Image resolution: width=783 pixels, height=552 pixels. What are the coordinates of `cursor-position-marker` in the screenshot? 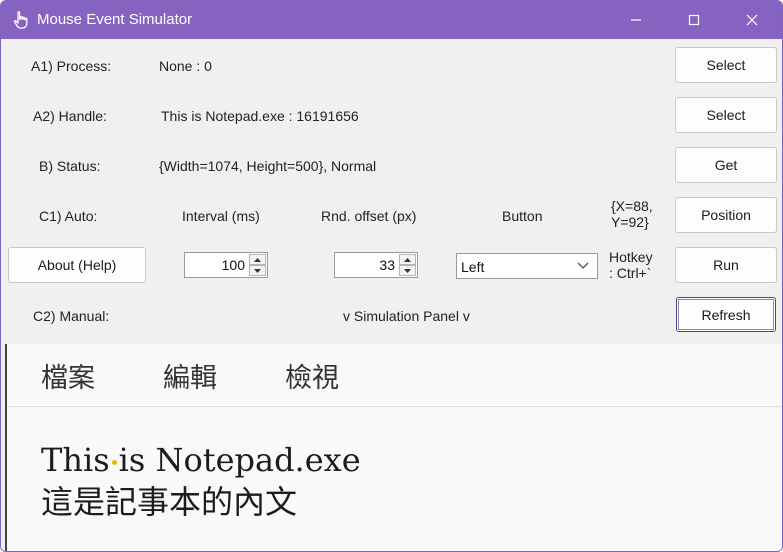 It's located at (114, 462).